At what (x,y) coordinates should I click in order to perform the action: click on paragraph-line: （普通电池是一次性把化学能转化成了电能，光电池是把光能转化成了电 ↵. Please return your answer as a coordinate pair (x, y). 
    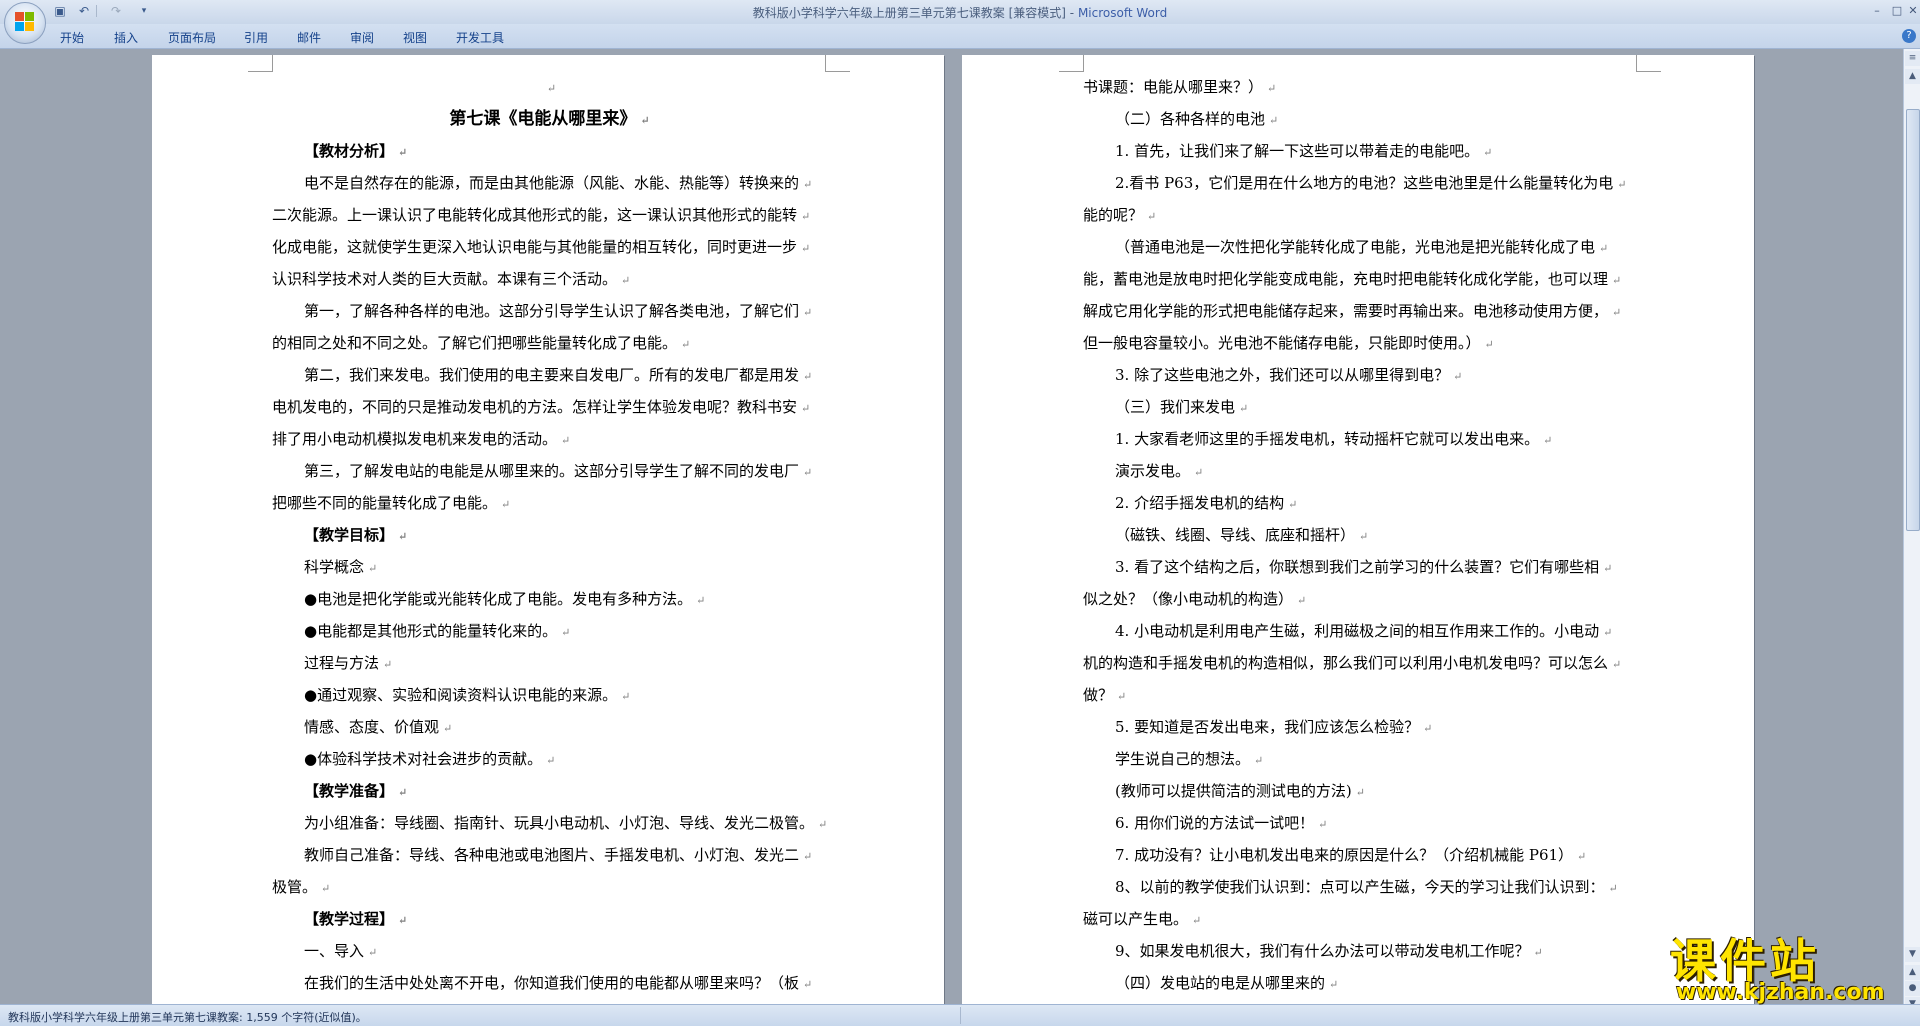
    Looking at the image, I should click on (1360, 247).